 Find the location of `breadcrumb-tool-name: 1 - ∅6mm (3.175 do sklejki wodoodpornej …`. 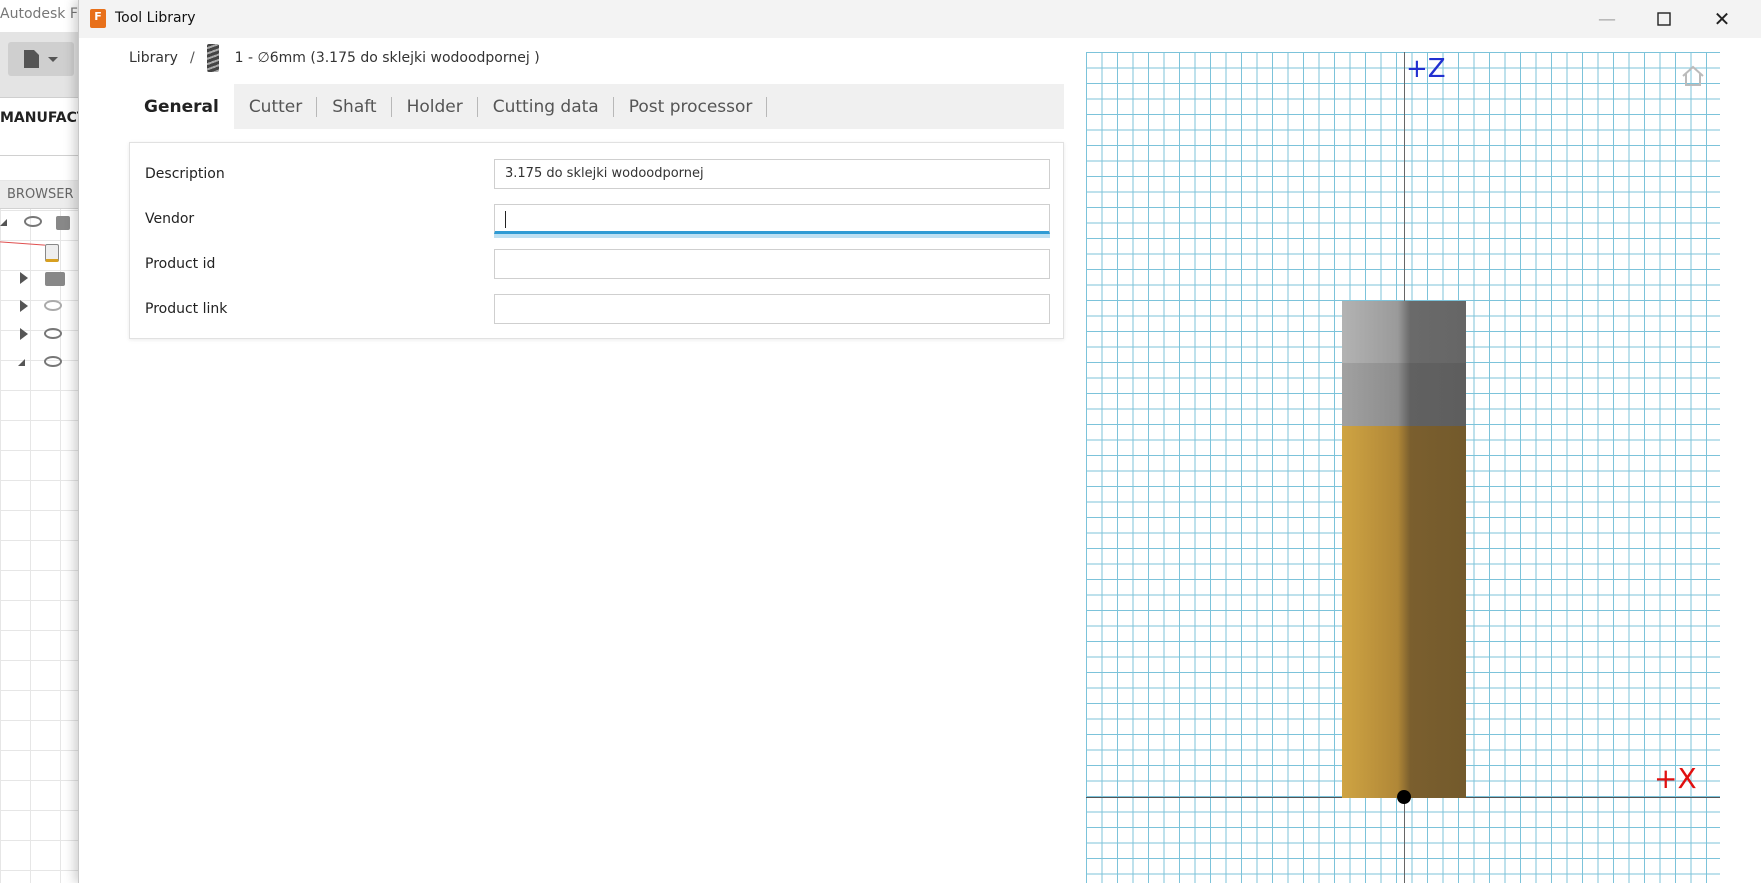

breadcrumb-tool-name: 1 - ∅6mm (3.175 do sklejki wodoodpornej … is located at coordinates (387, 58).